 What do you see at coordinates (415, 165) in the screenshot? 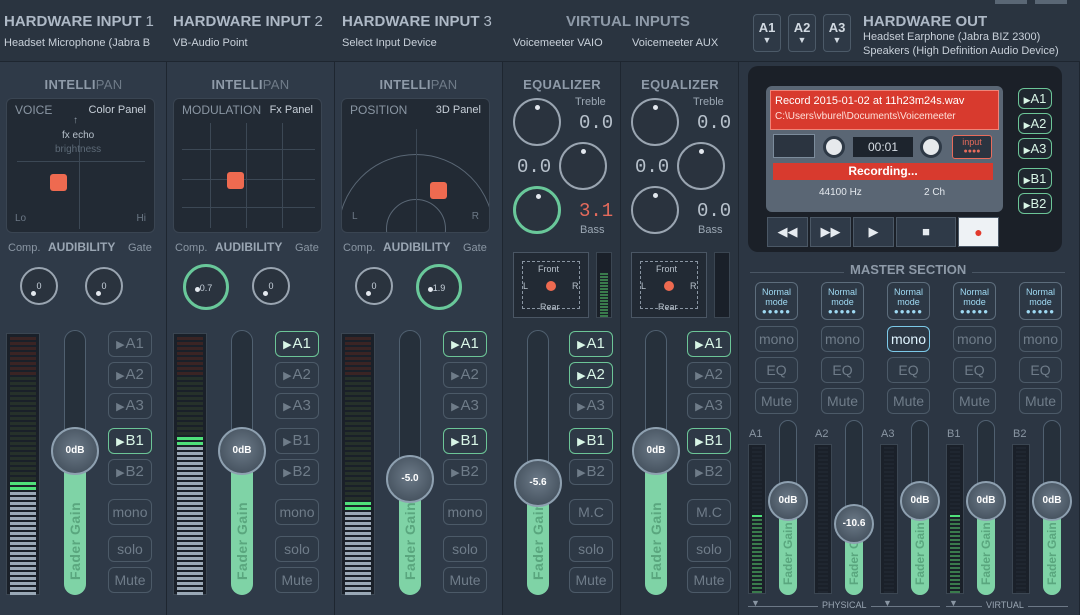
I see `intellipan-pad: POSITION 3D Panel L R` at bounding box center [415, 165].